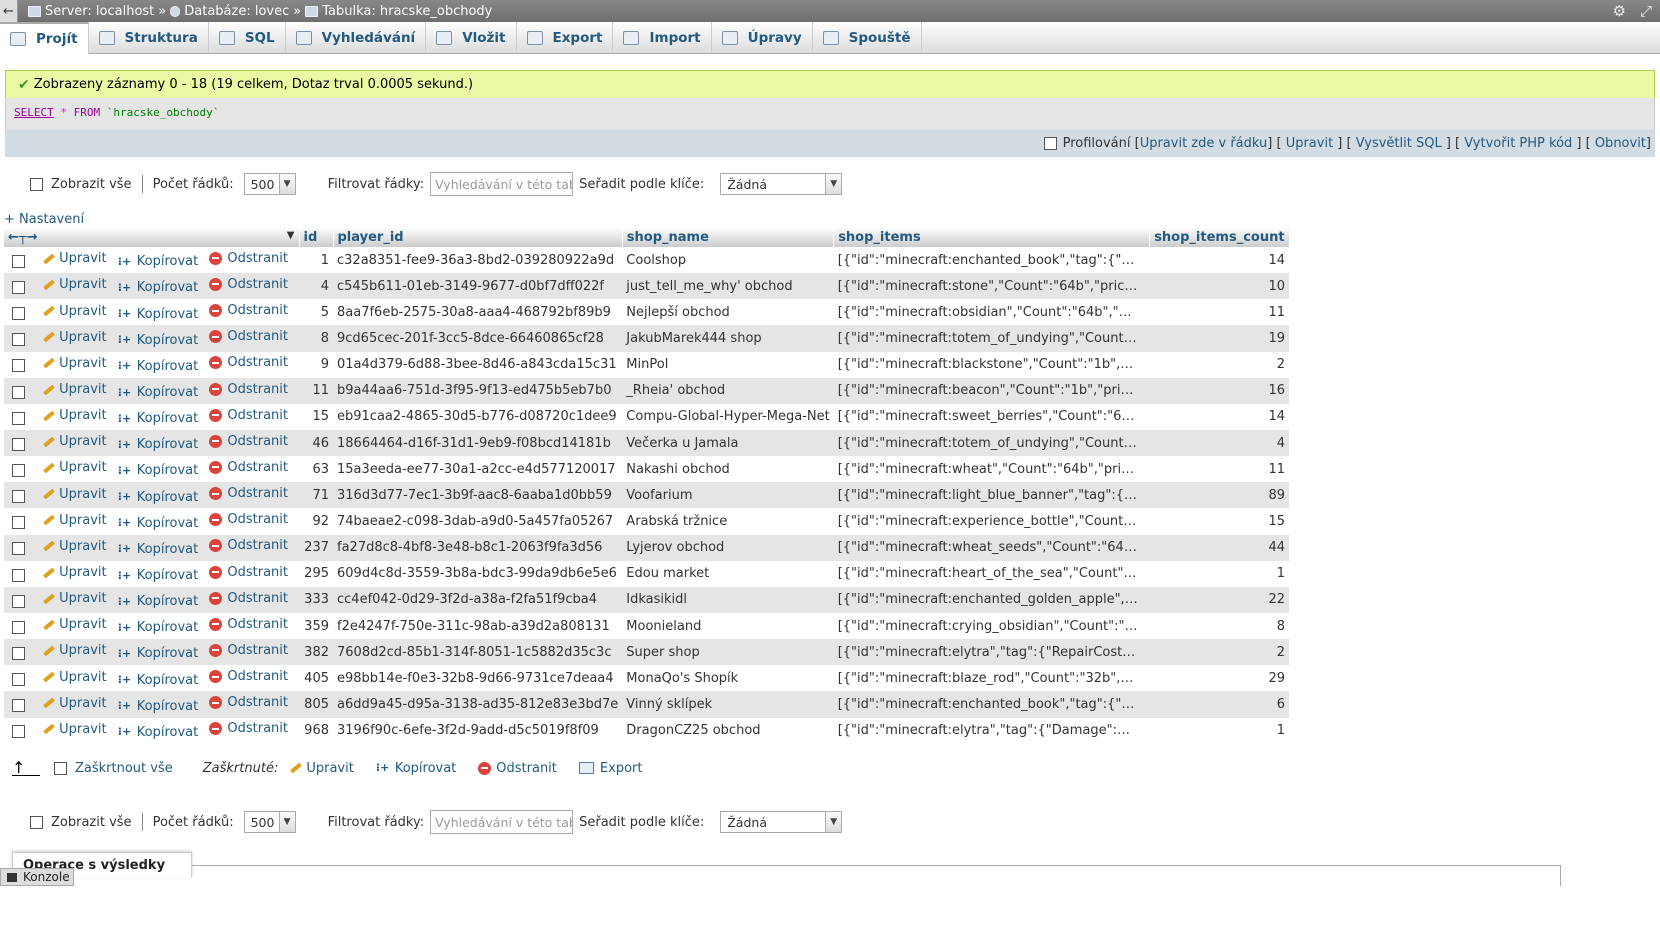 The image size is (1660, 936). What do you see at coordinates (316, 730) in the screenshot?
I see `cell-id: 968` at bounding box center [316, 730].